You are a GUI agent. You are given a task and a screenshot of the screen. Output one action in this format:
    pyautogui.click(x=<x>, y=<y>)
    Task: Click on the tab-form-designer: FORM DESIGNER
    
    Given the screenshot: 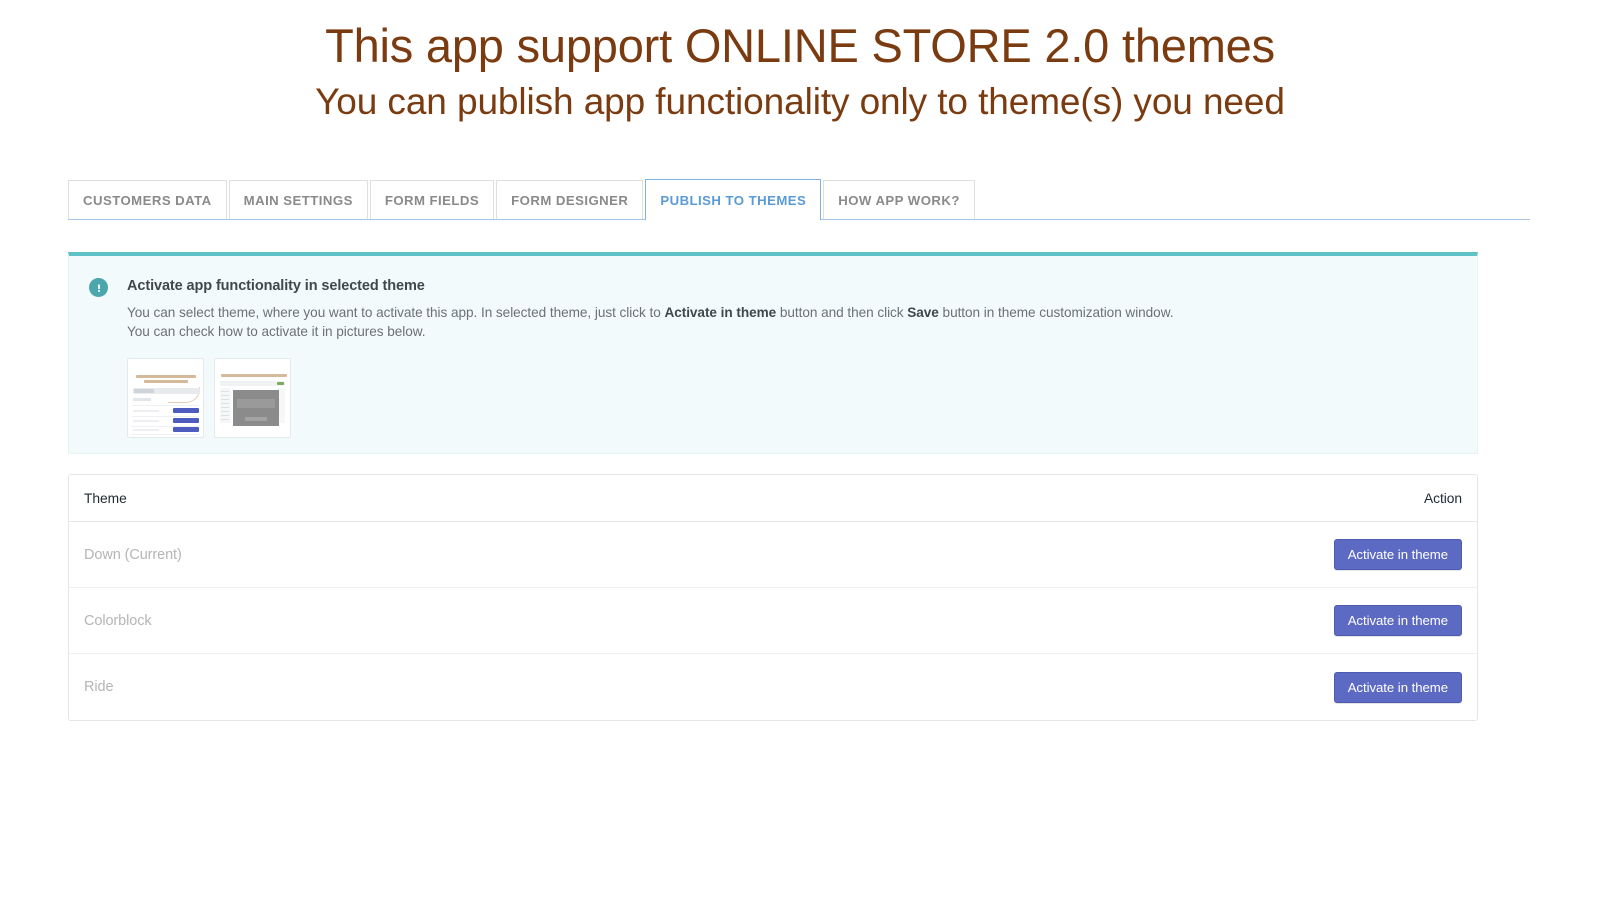 What is the action you would take?
    pyautogui.click(x=570, y=199)
    